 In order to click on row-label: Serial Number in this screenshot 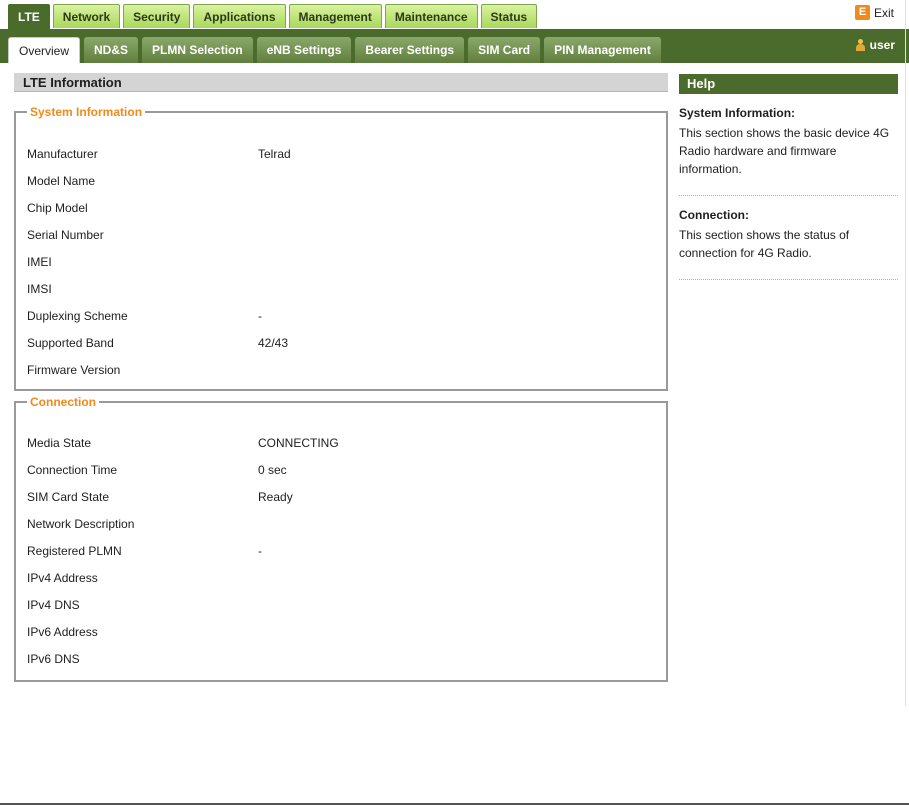, I will do `click(65, 235)`.